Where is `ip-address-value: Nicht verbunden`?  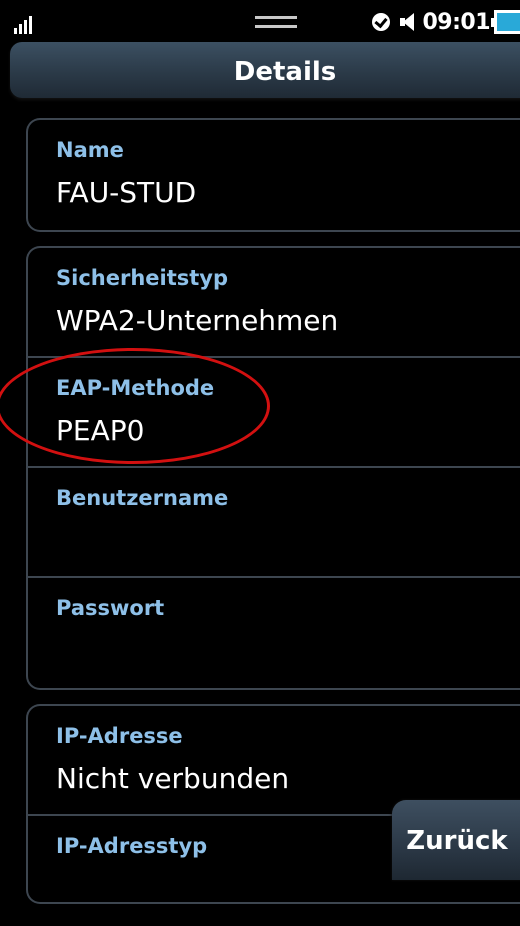 ip-address-value: Nicht verbunden is located at coordinates (173, 778).